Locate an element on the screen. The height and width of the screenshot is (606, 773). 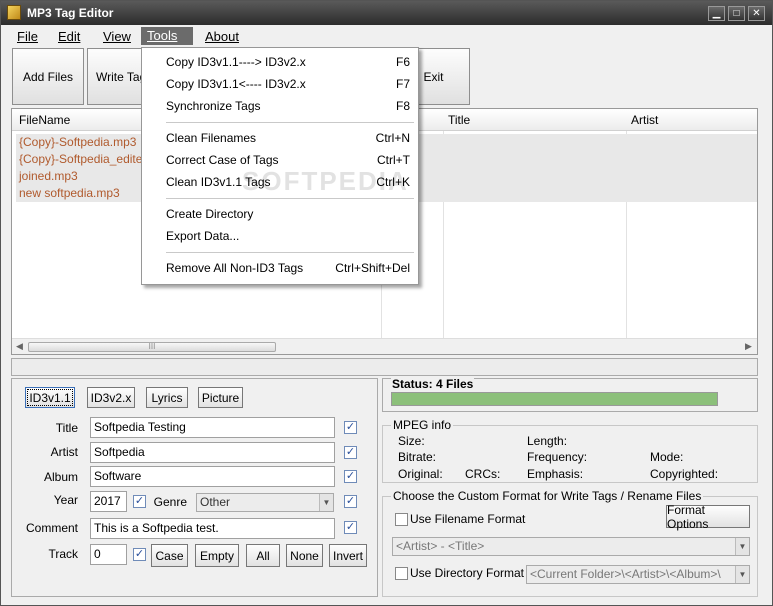
menu-item-shortcut: Ctrl+Shift+Del is located at coordinates (372, 268).